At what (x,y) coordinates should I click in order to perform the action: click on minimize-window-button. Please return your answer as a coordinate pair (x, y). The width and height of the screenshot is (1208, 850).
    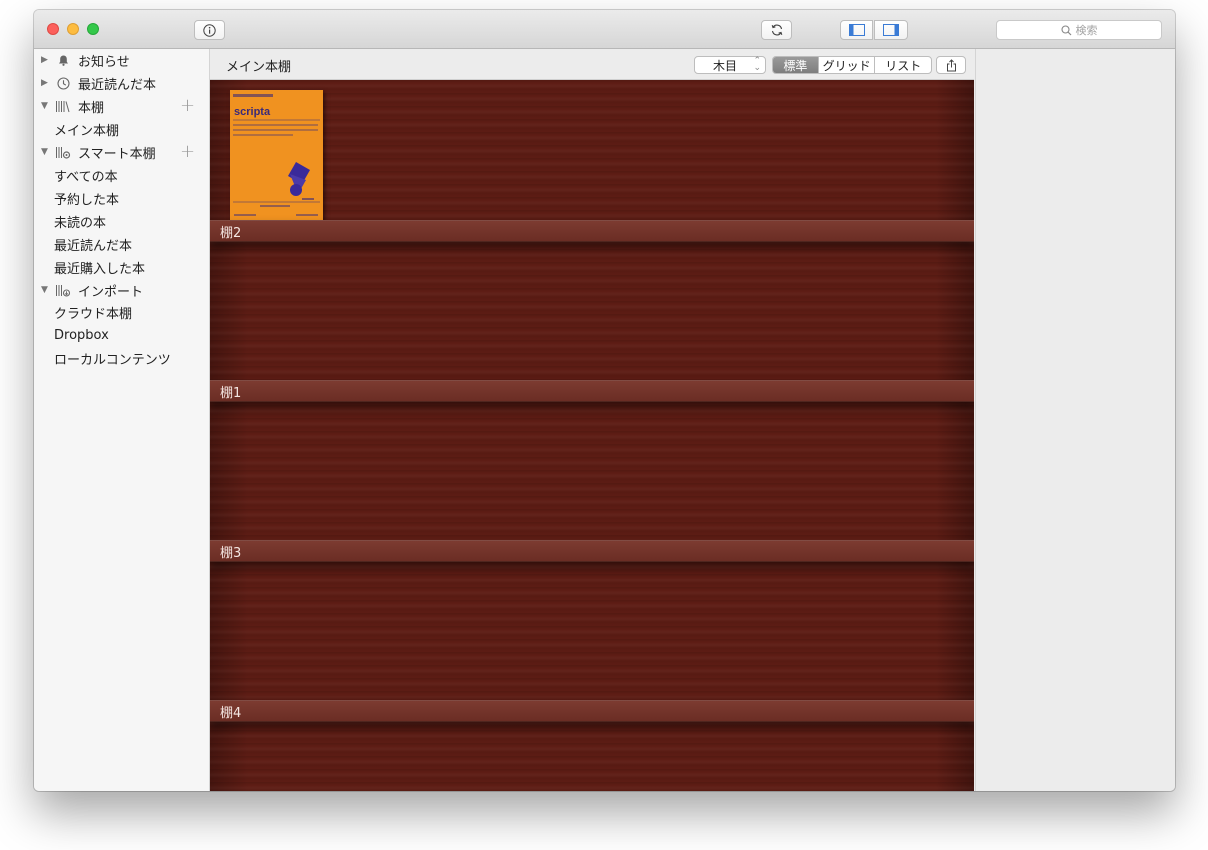
    Looking at the image, I should click on (73, 29).